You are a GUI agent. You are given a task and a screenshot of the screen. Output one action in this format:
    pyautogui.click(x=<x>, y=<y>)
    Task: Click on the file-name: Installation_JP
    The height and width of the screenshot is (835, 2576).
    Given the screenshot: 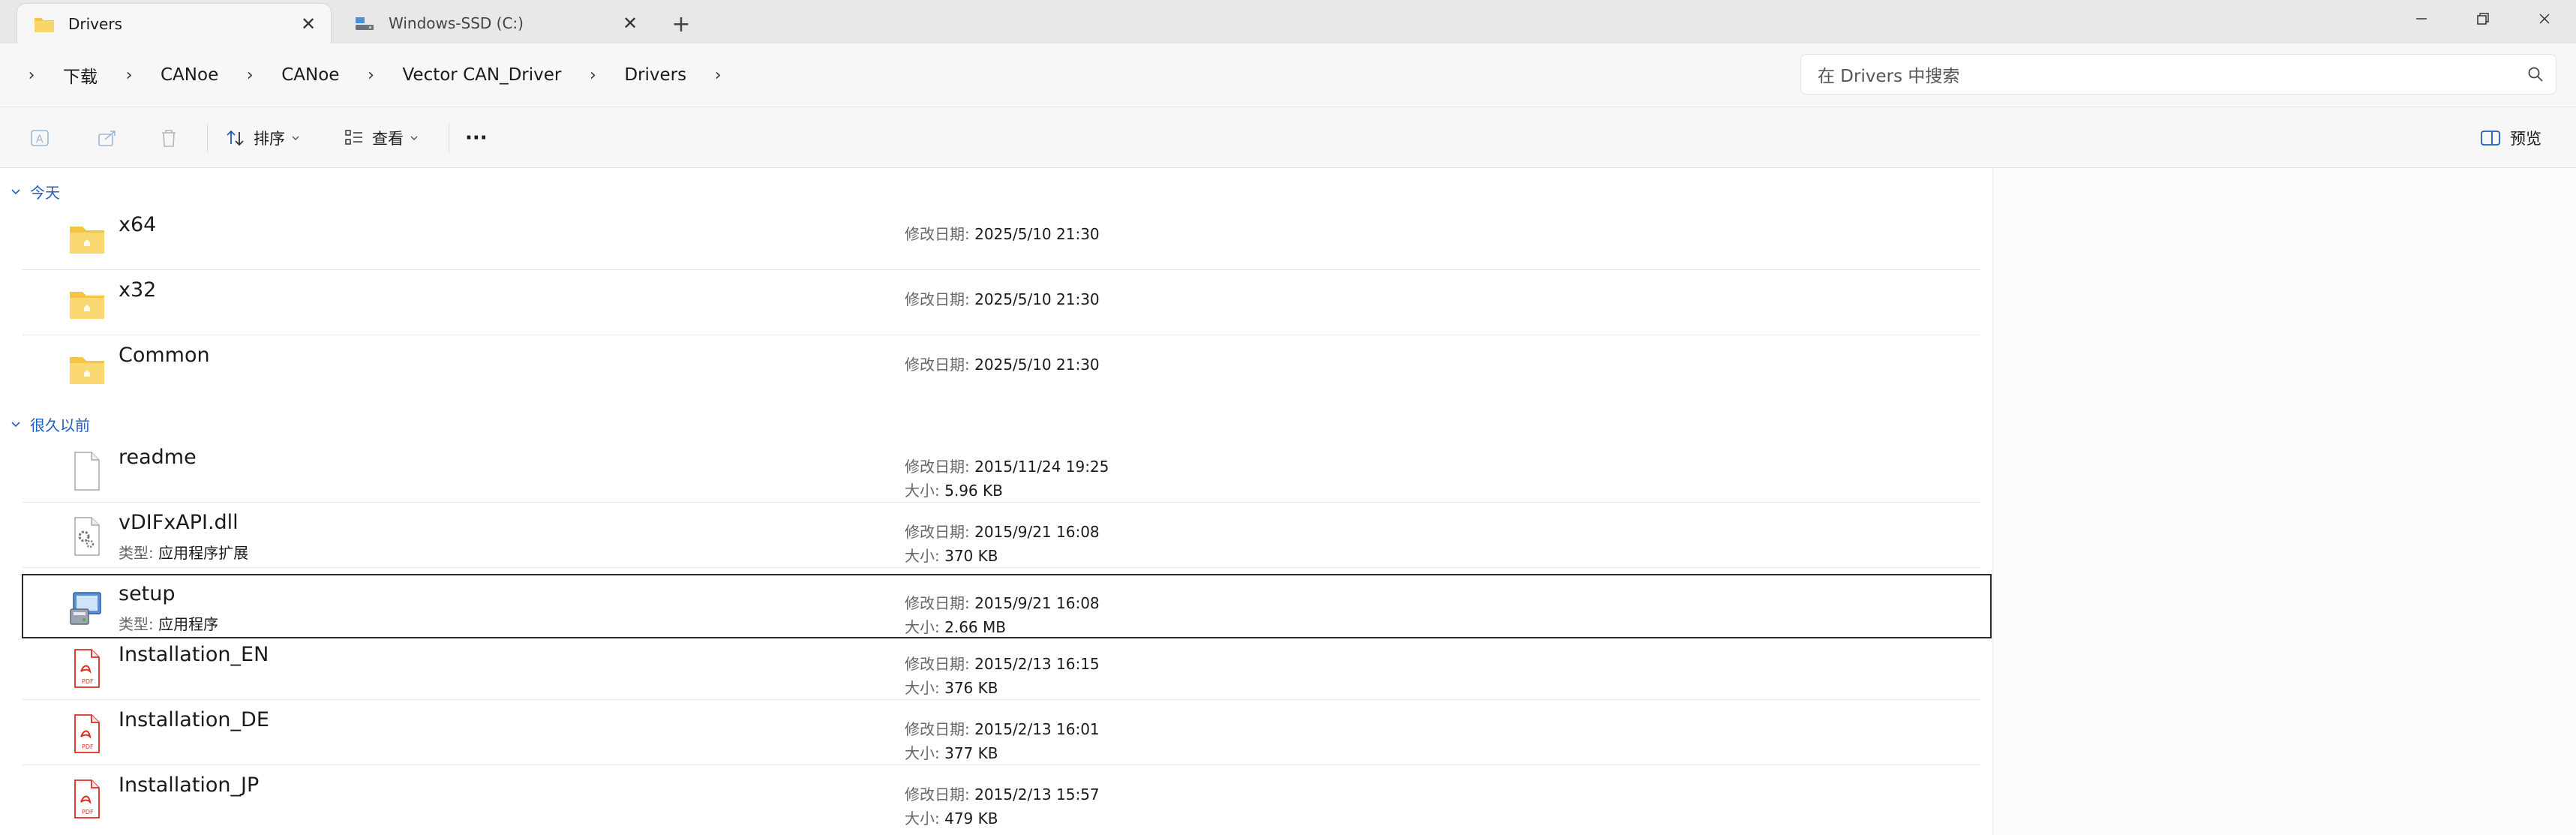 What is the action you would take?
    pyautogui.click(x=189, y=785)
    